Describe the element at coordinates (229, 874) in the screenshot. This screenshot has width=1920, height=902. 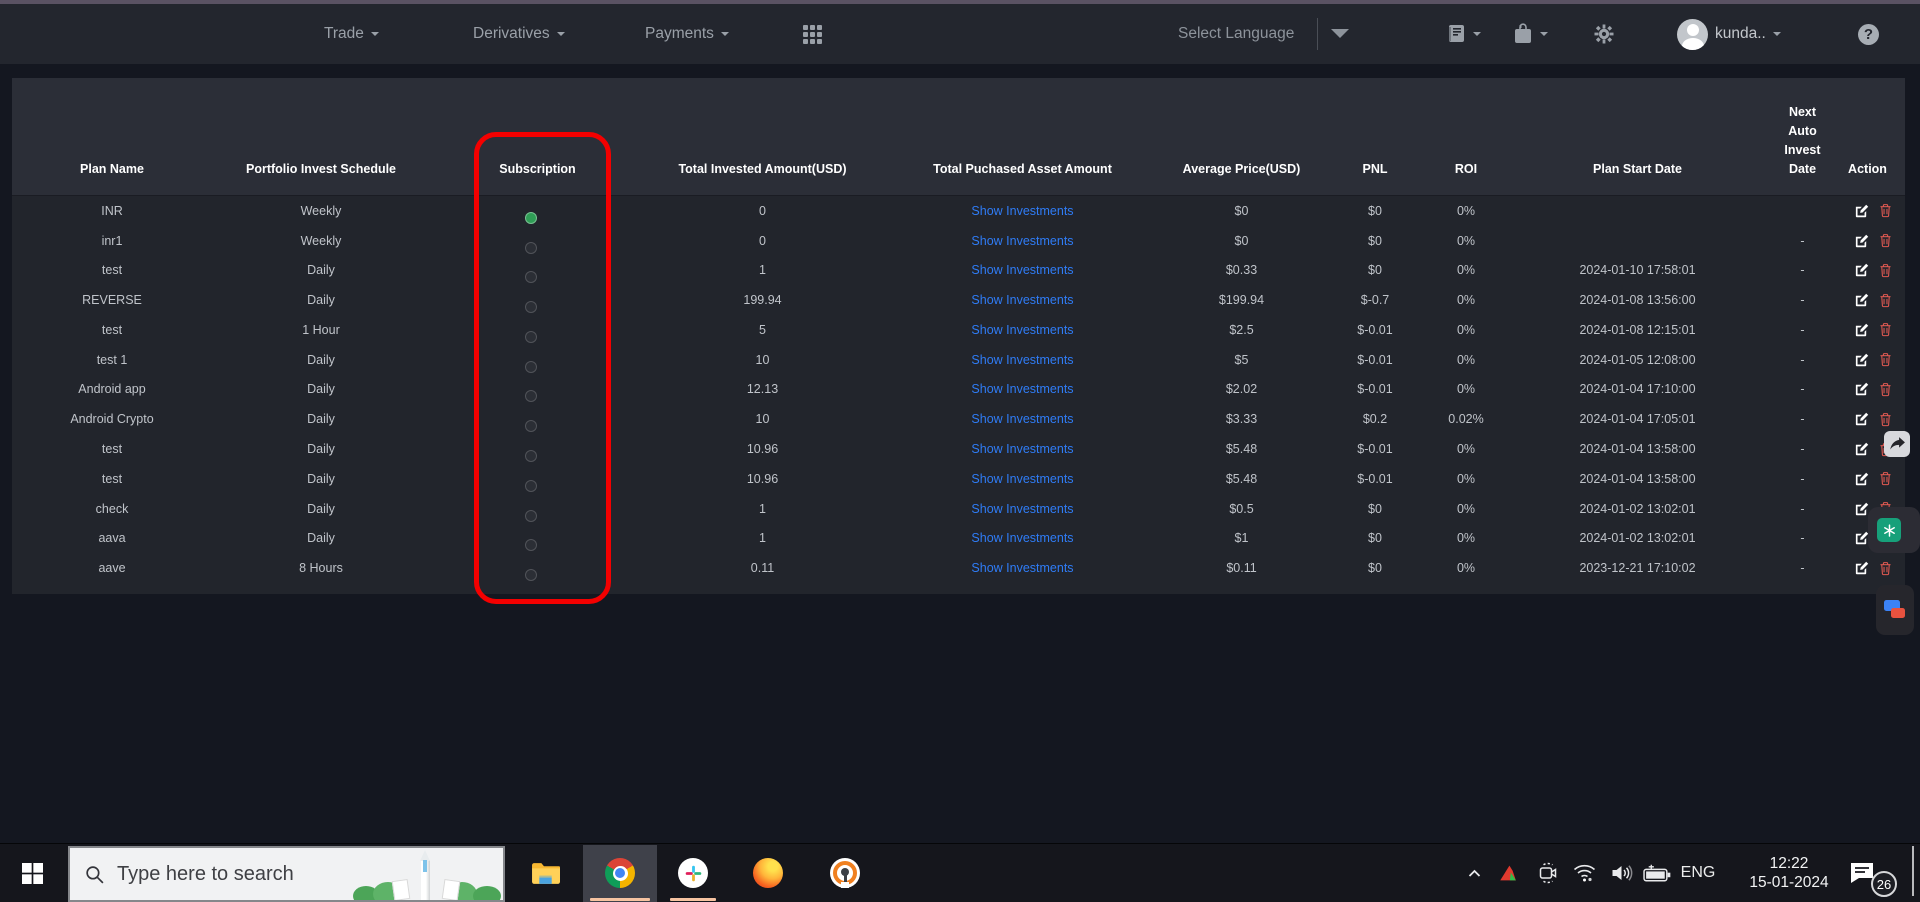
I see `search-input` at that location.